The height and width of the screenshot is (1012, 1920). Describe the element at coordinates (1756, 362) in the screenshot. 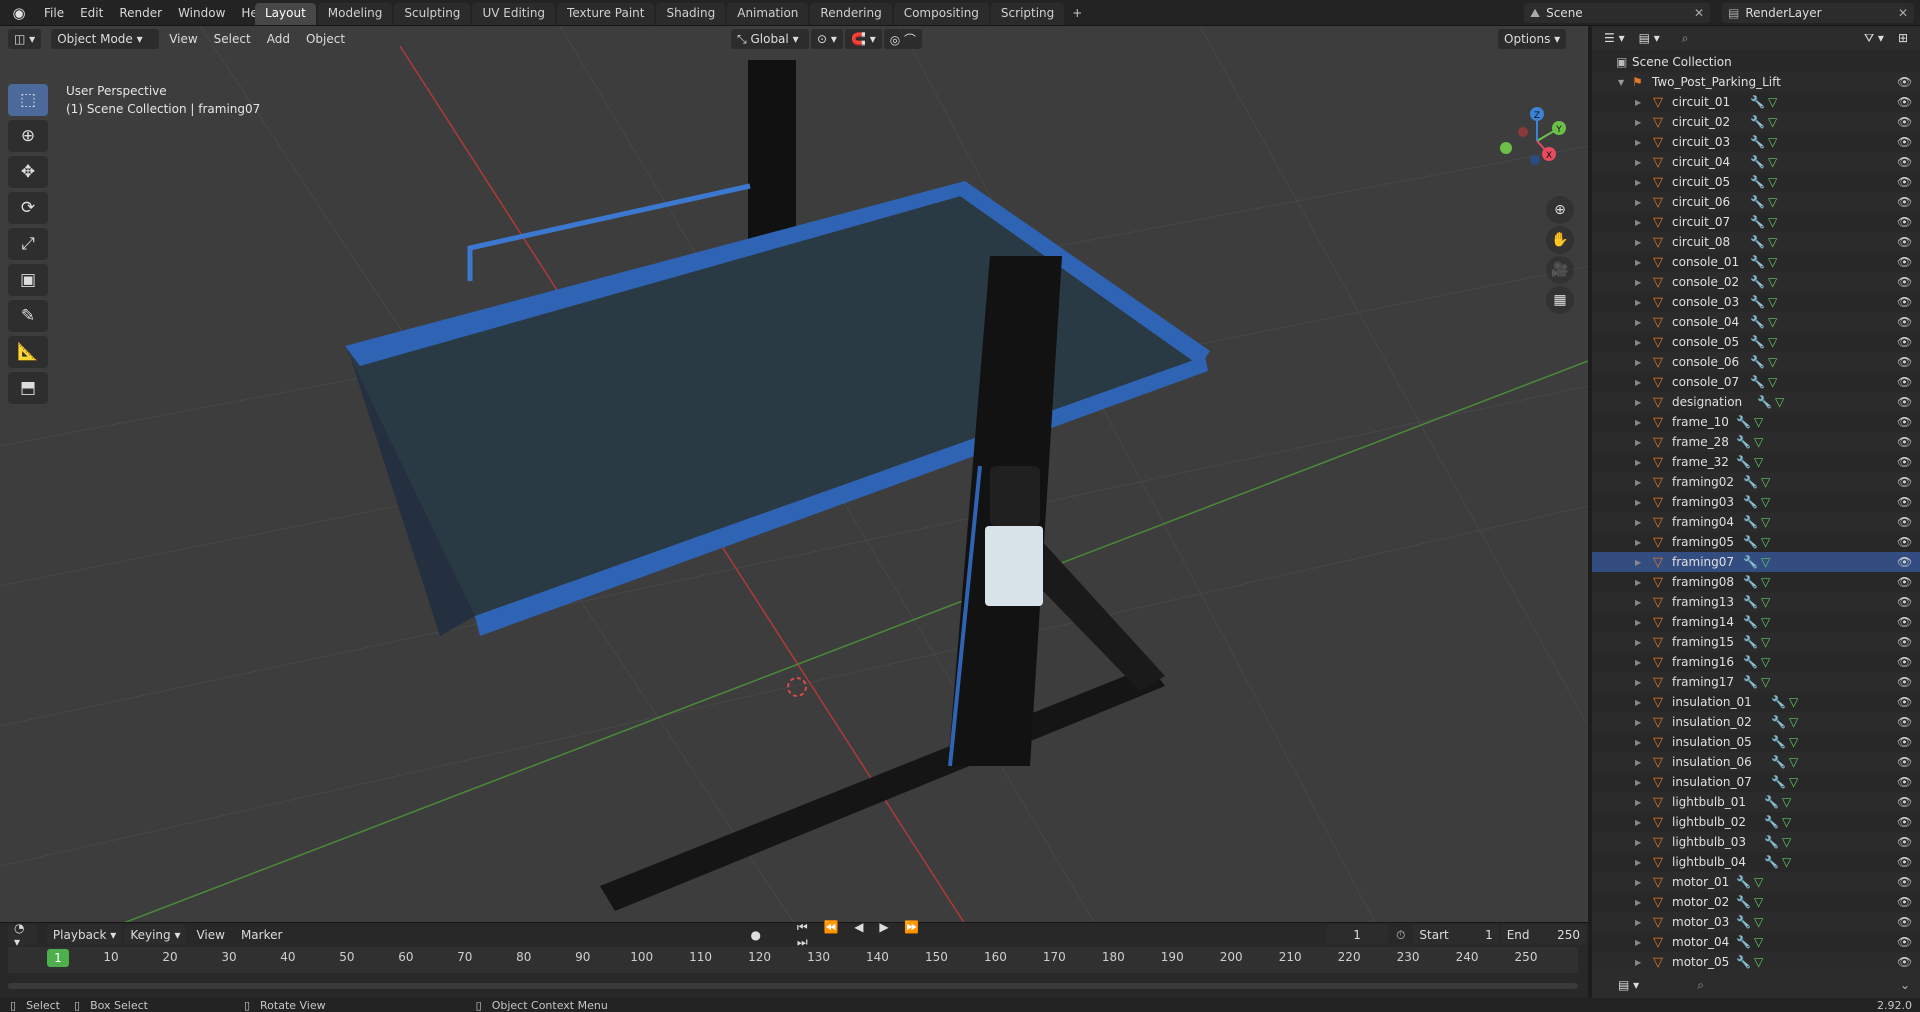

I see `outliner-row-object: ▶ ▽ console_06 🔧 ▽ 👁` at that location.